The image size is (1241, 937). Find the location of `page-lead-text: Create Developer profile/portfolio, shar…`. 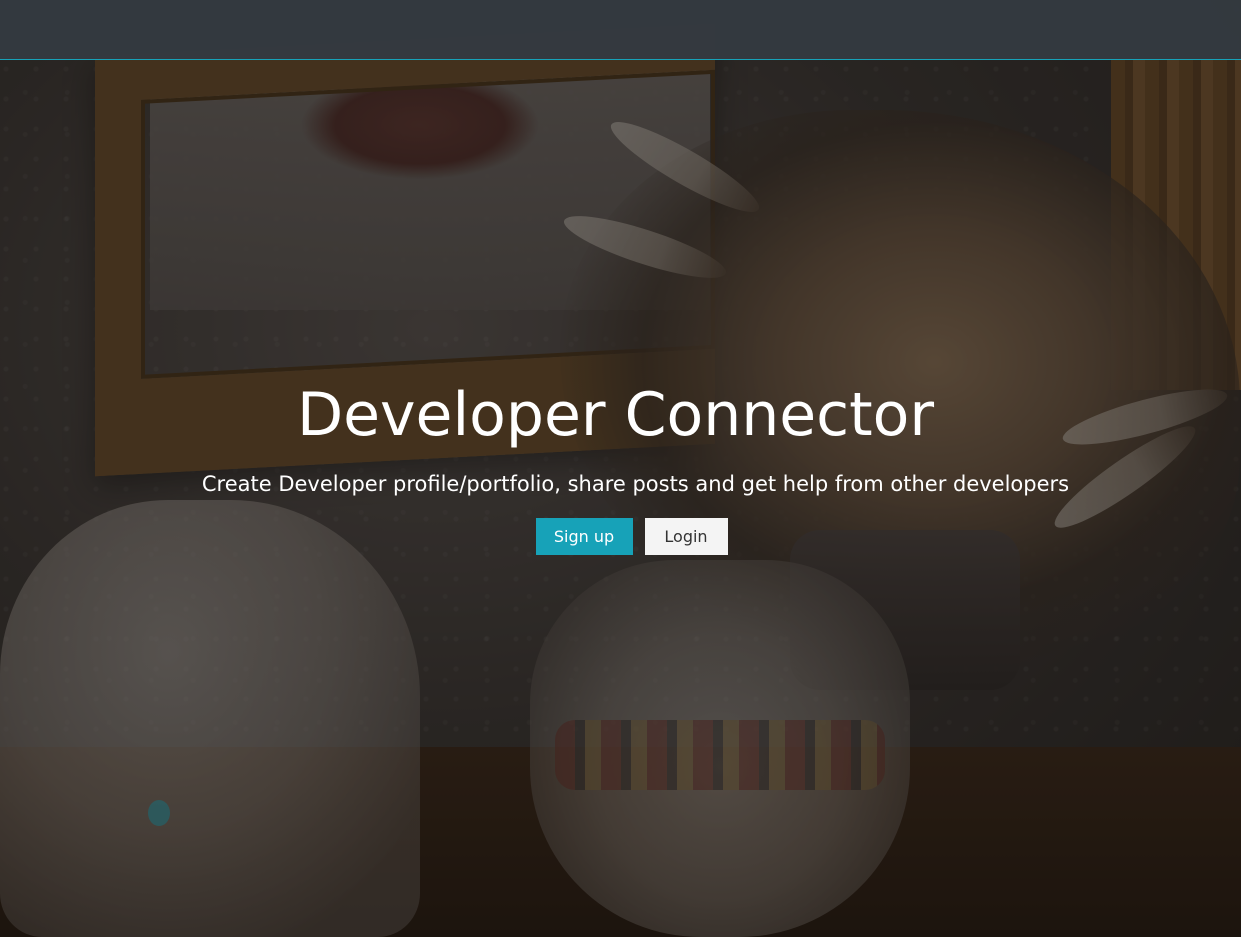

page-lead-text: Create Developer profile/portfolio, shar… is located at coordinates (635, 484).